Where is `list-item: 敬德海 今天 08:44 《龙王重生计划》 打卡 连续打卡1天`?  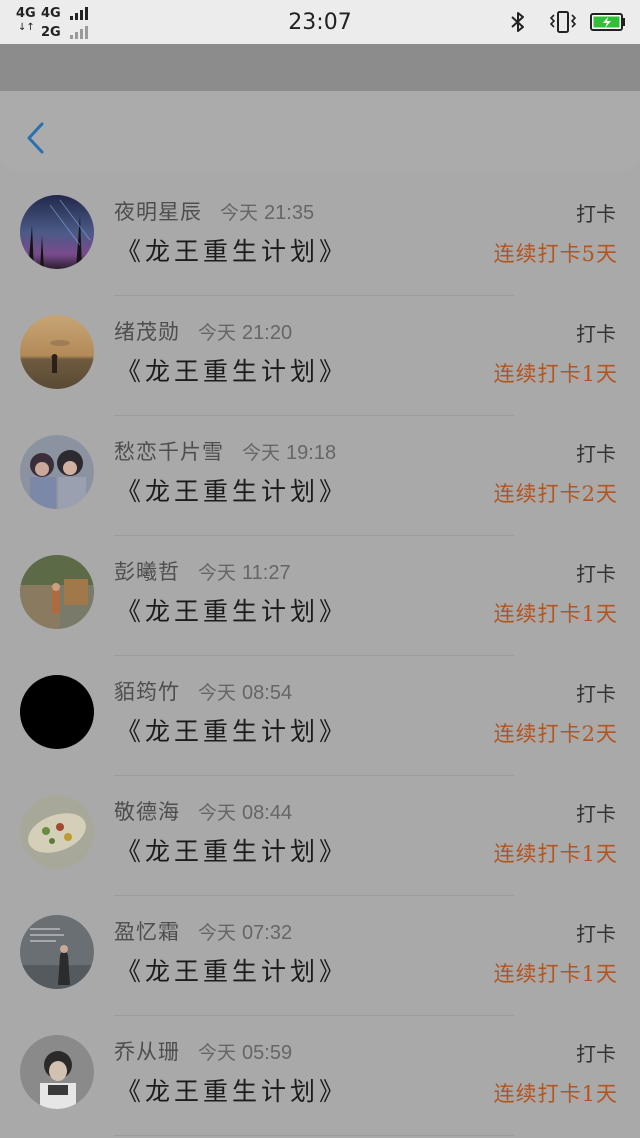 list-item: 敬德海 今天 08:44 《龙王重生计划》 打卡 连续打卡1天 is located at coordinates (320, 836).